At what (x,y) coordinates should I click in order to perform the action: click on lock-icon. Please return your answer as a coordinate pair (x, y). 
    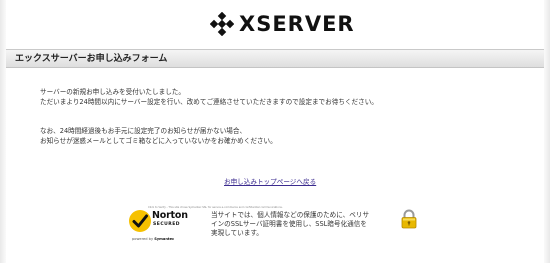
    Looking at the image, I should click on (409, 219).